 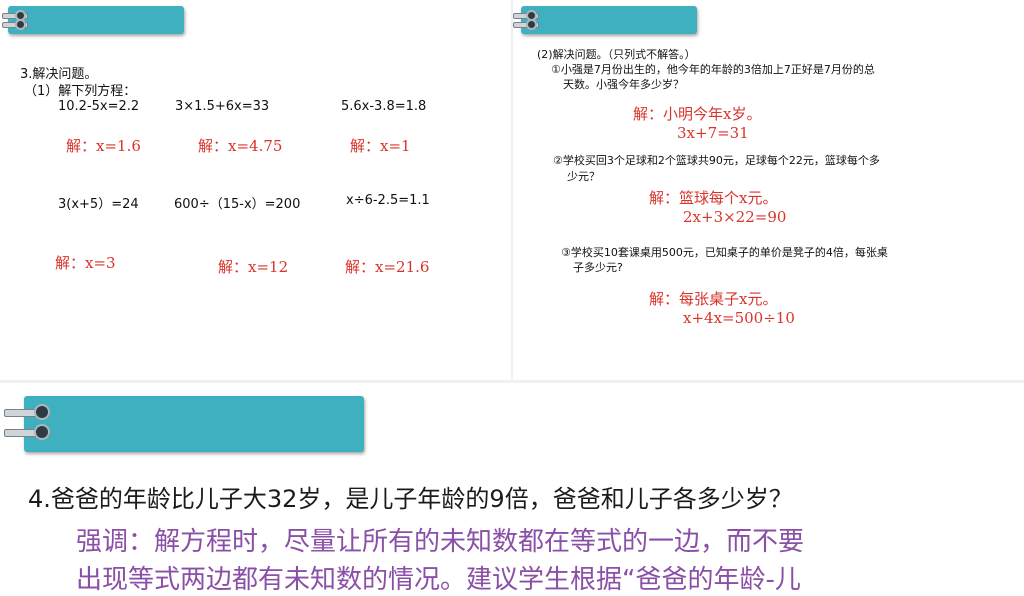 What do you see at coordinates (410, 499) in the screenshot?
I see `question-text: 4.爸爸的年龄比儿子大32岁，是儿子年龄的9倍，爸爸和儿子各多少岁？` at bounding box center [410, 499].